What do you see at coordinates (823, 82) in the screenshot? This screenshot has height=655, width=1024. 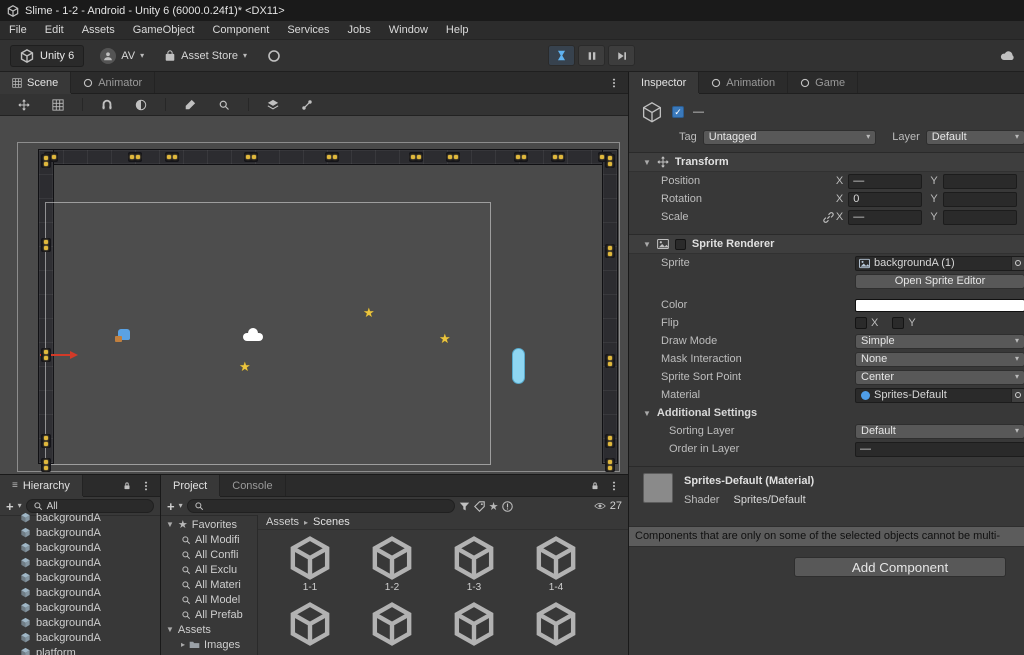 I see `tab-game: Game` at bounding box center [823, 82].